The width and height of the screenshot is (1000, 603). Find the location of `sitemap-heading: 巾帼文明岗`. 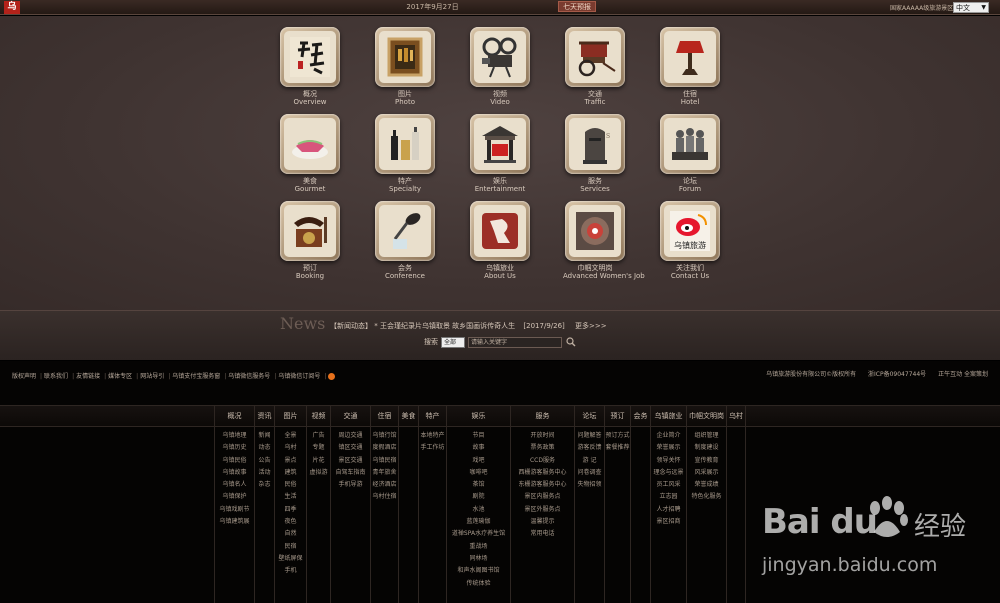

sitemap-heading: 巾帼文明岗 is located at coordinates (706, 416).